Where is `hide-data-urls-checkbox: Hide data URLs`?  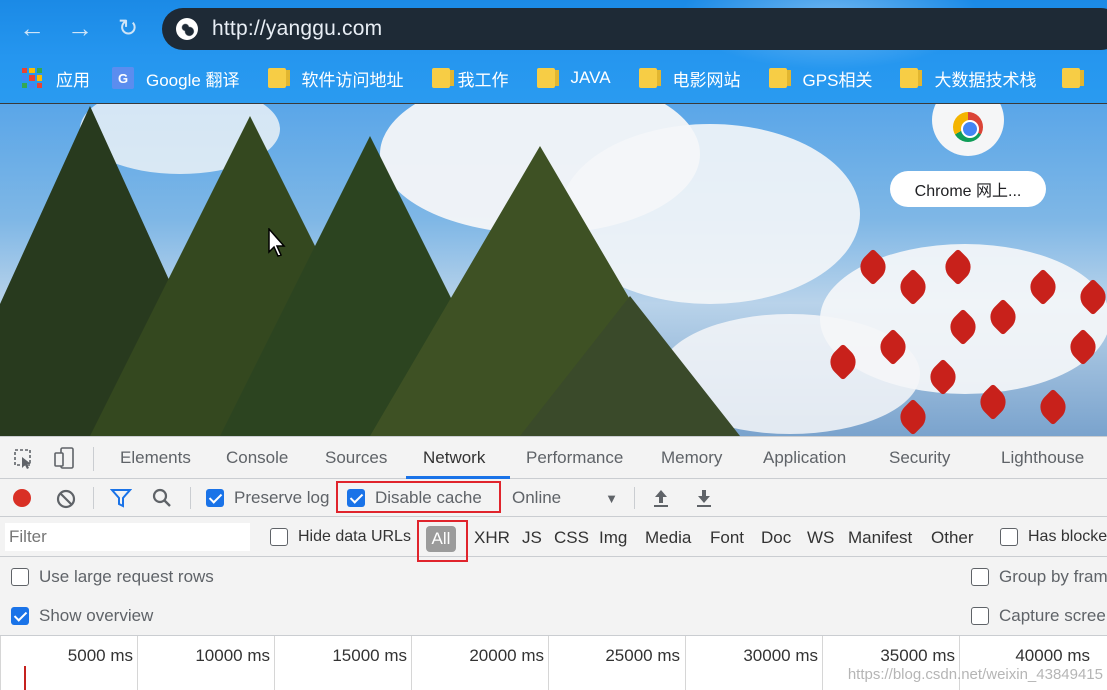
hide-data-urls-checkbox: Hide data URLs is located at coordinates (340, 537).